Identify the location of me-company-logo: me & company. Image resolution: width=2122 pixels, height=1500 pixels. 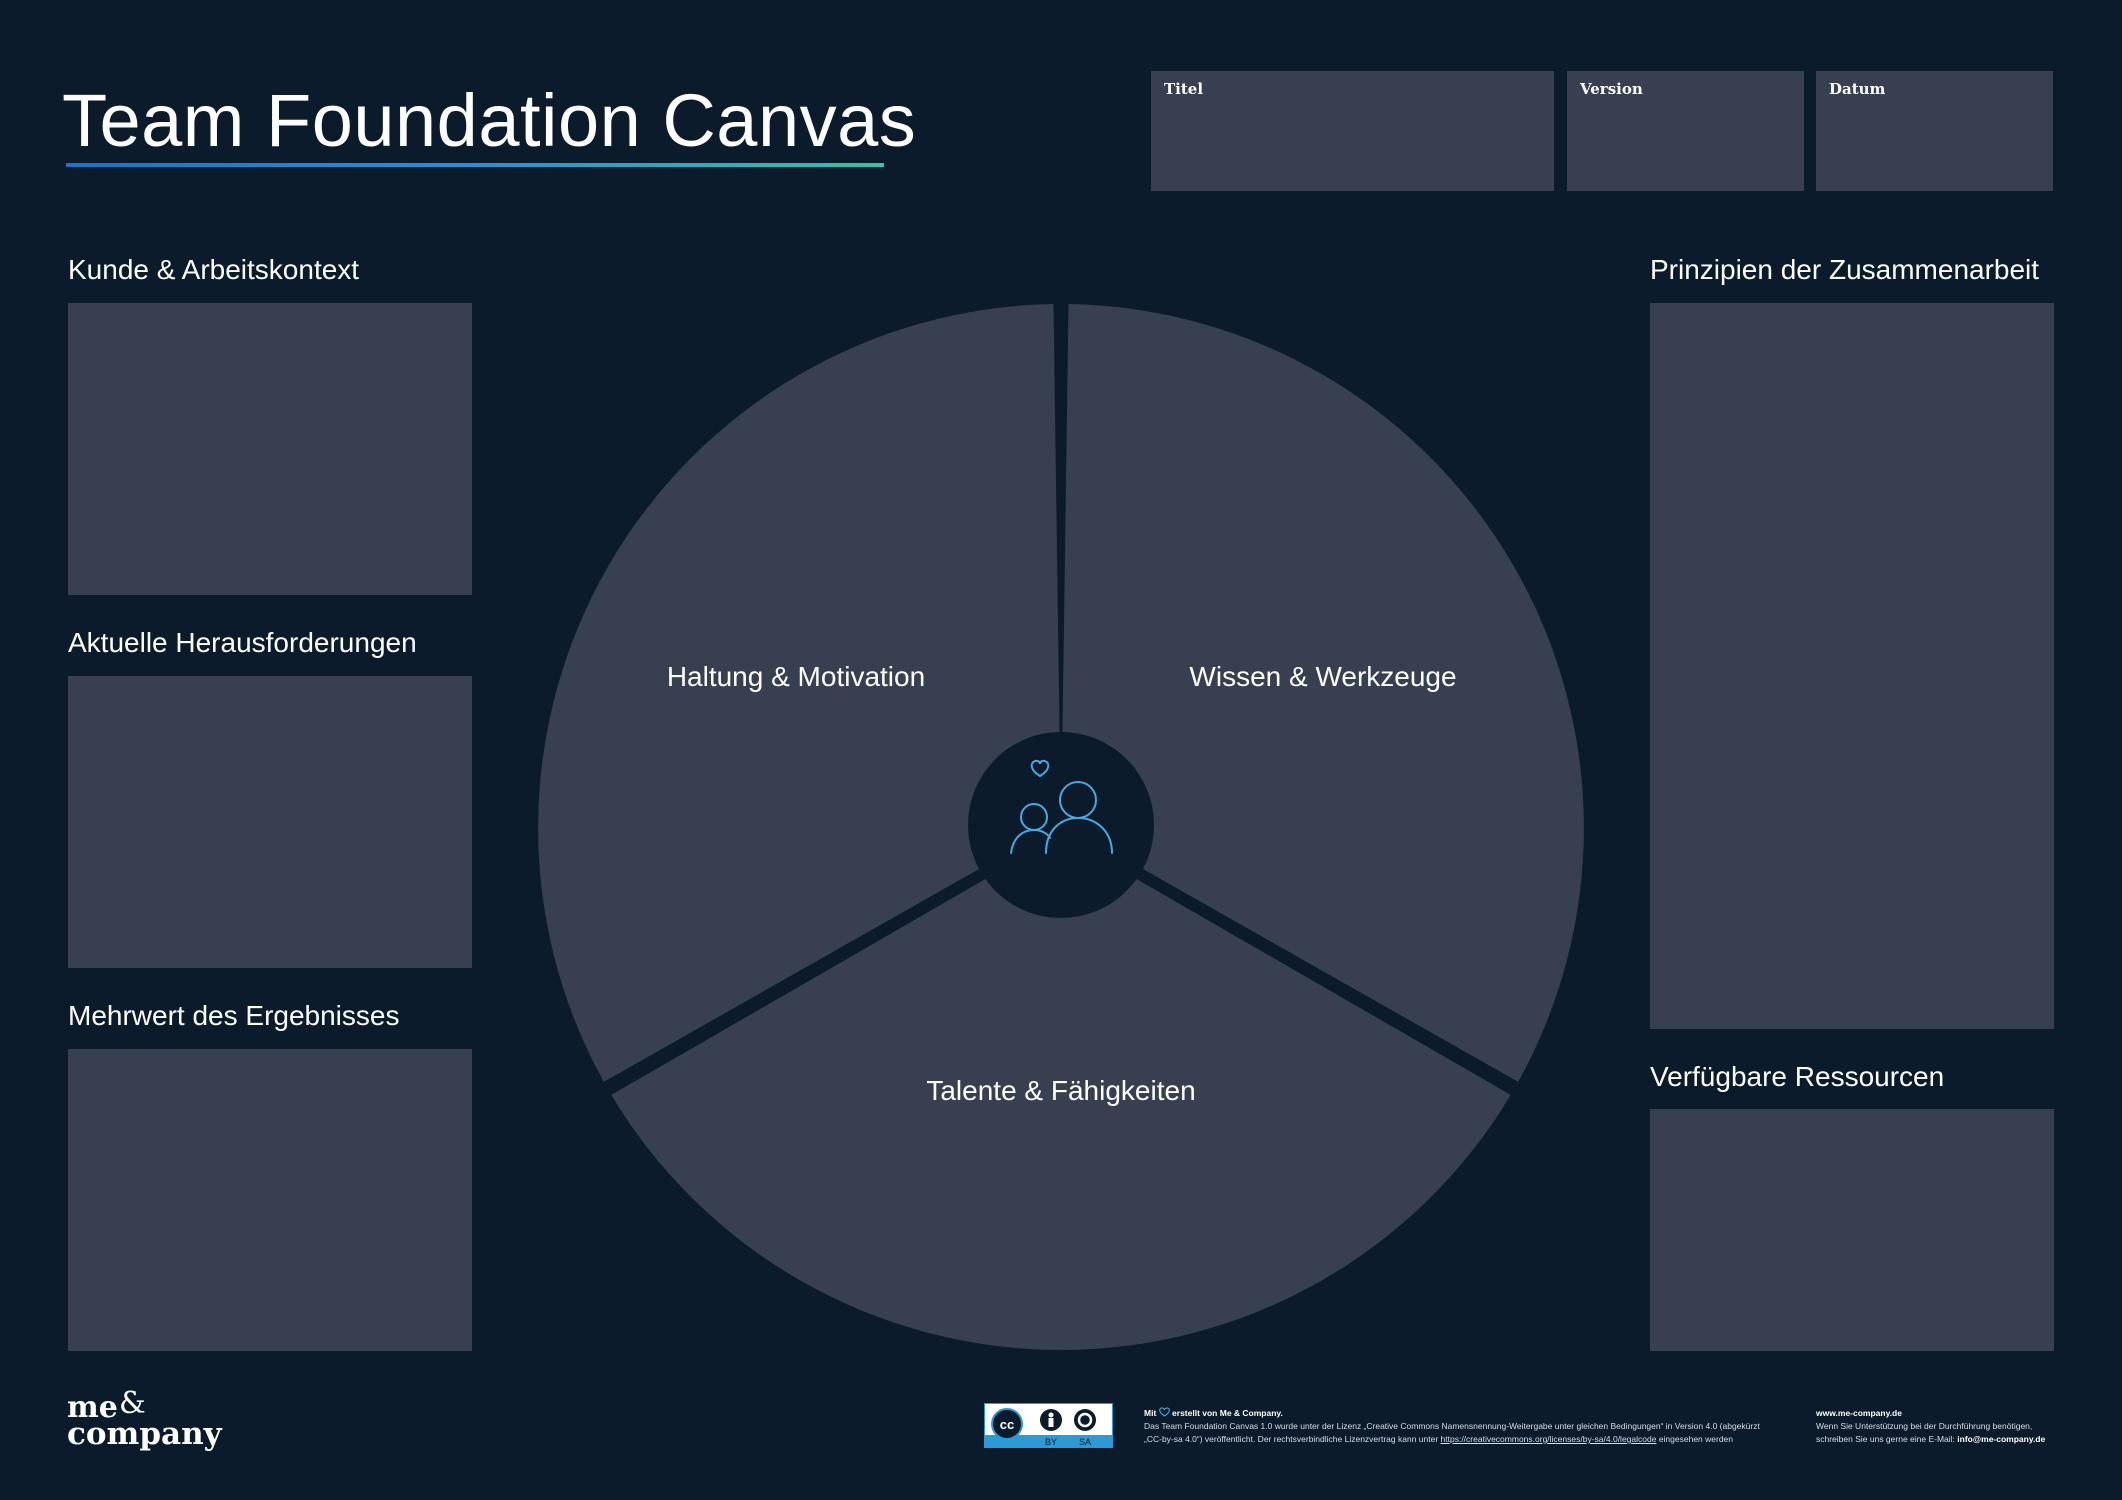
(144, 1419).